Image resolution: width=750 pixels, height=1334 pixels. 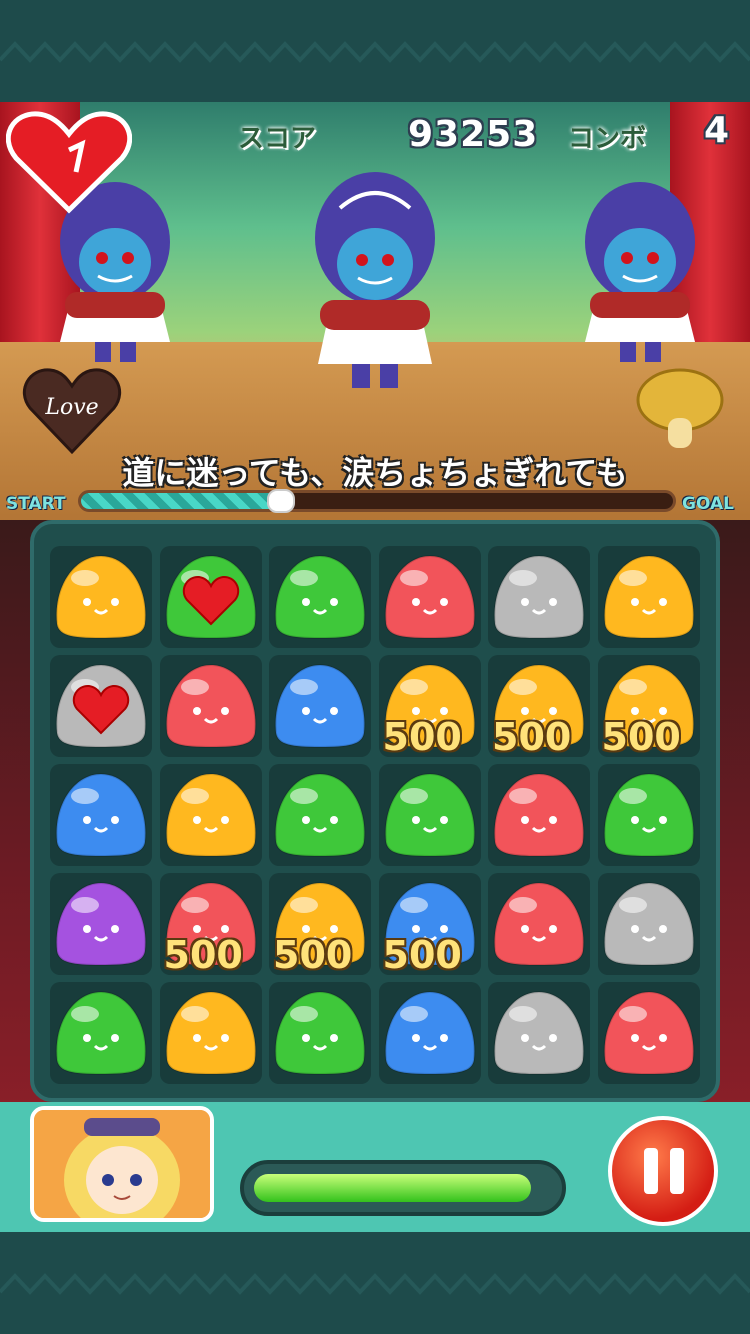 I want to click on gray-slime-heart-icon, so click(x=101, y=706).